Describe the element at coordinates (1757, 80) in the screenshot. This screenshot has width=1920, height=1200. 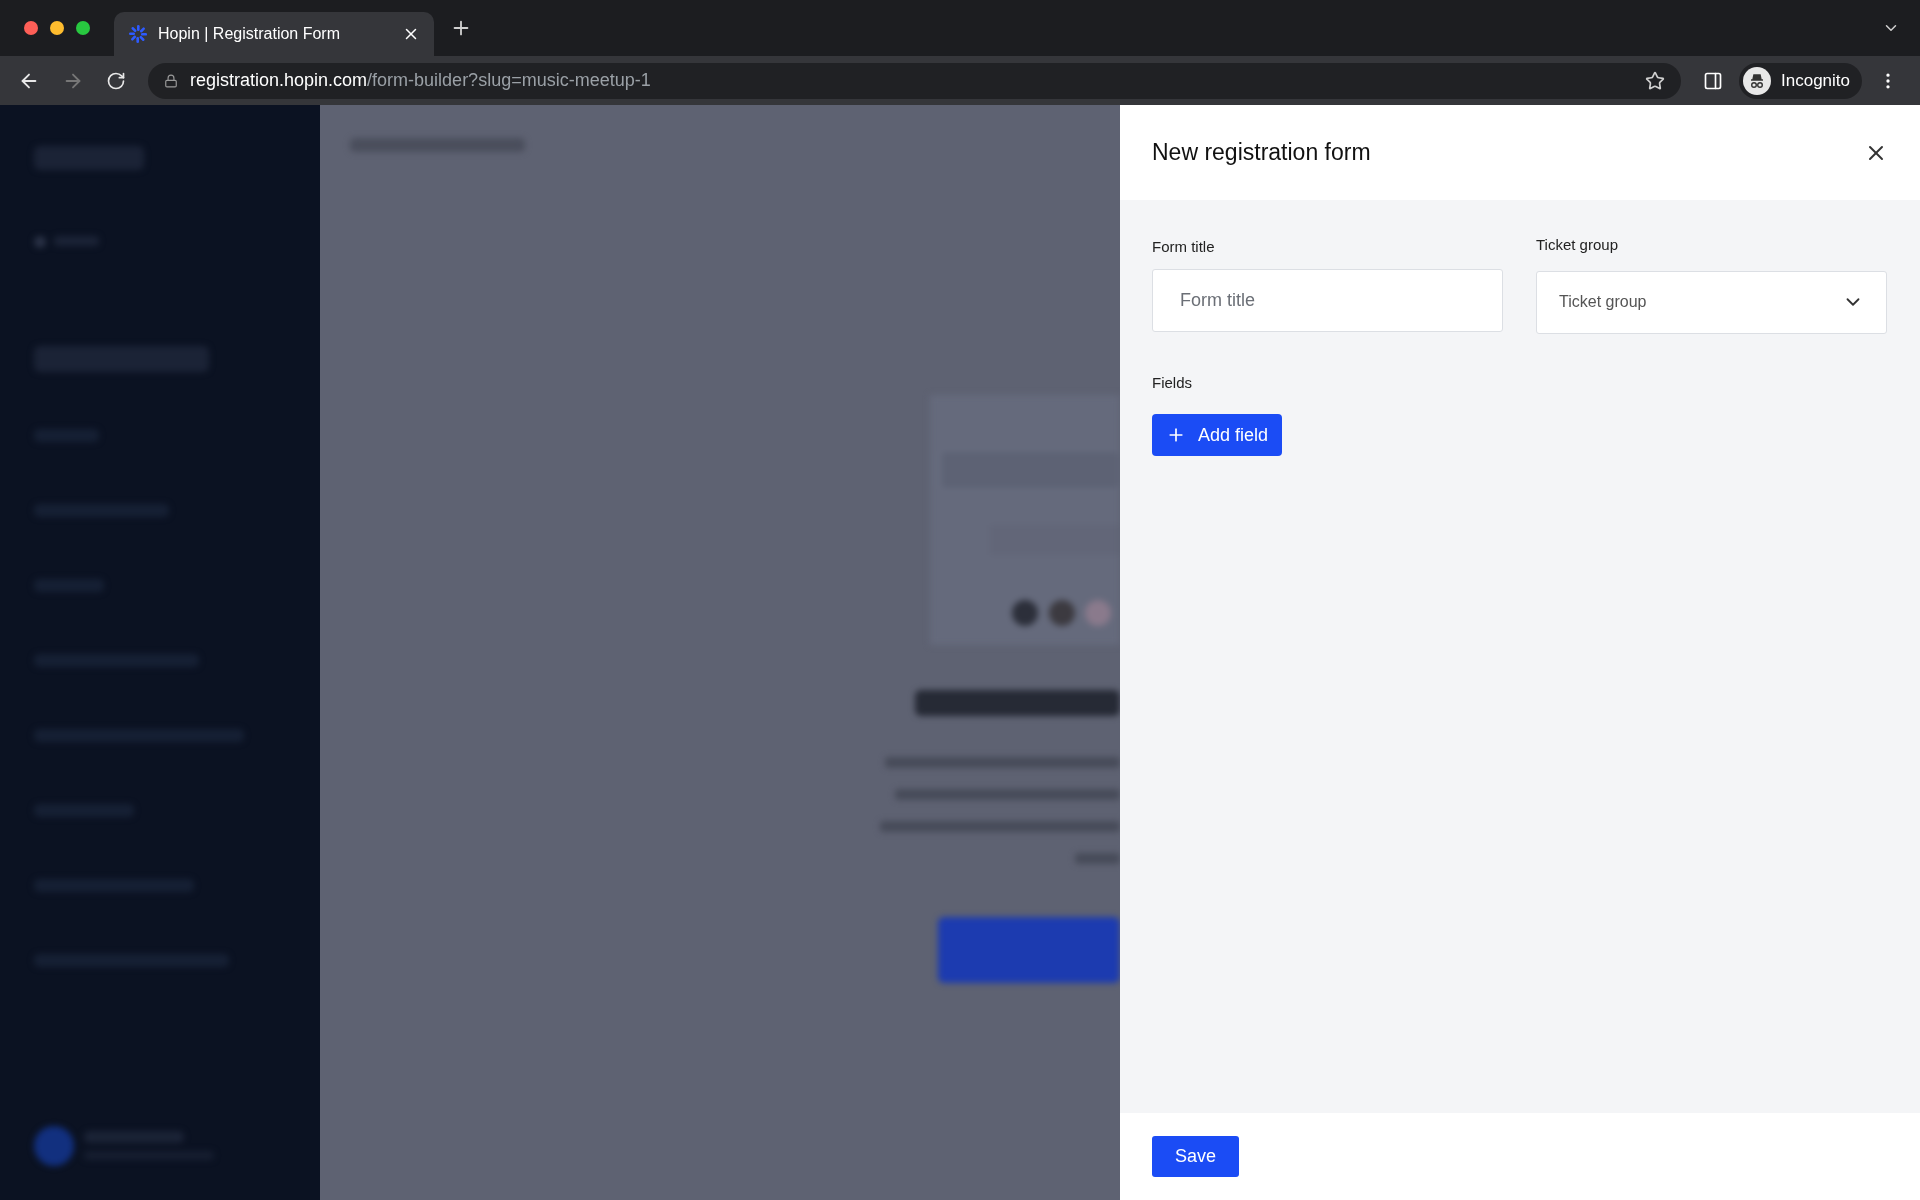
I see `incognito-icon` at that location.